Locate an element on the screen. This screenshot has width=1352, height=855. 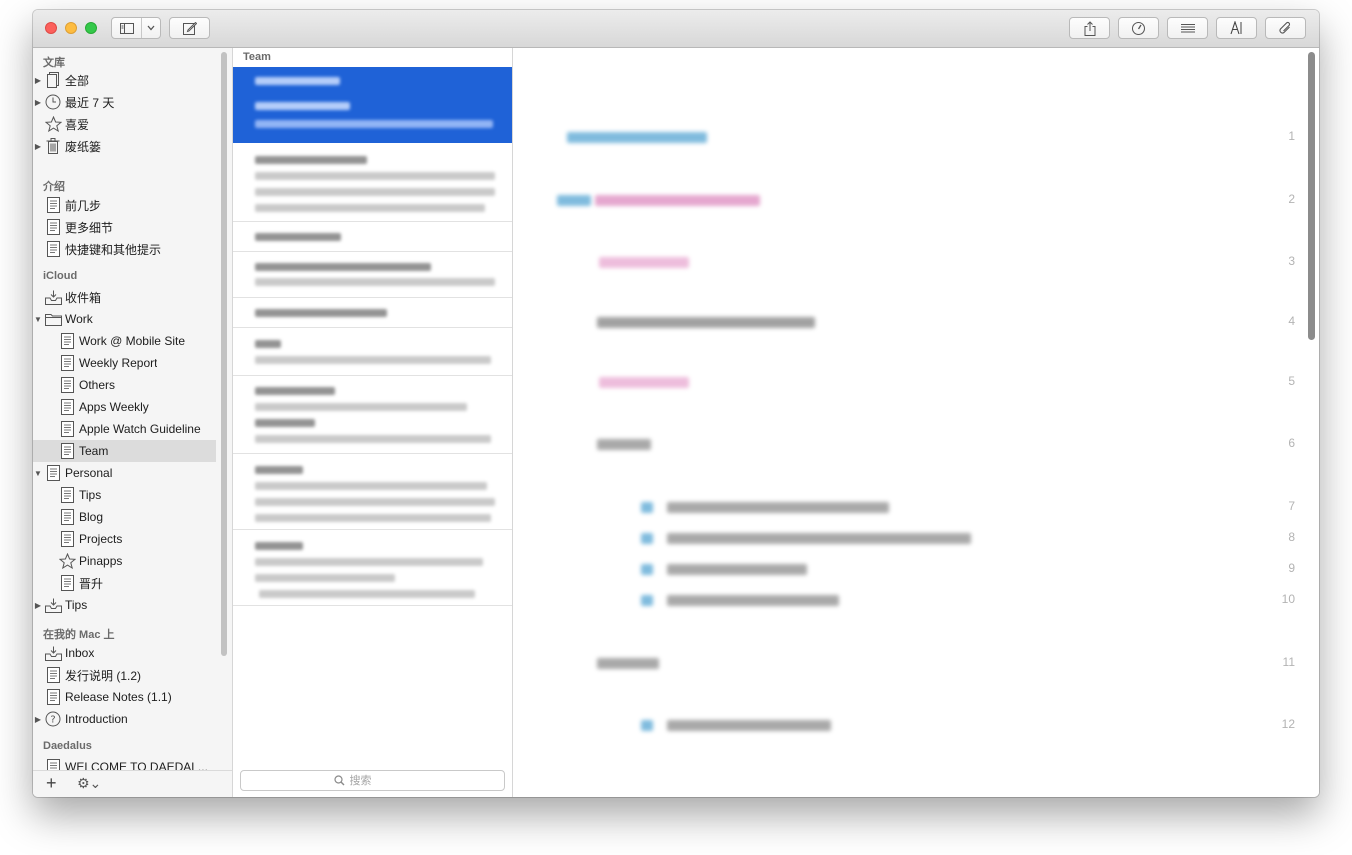
sidebar-item-pinapps: Pinapps is located at coordinates (124, 561).